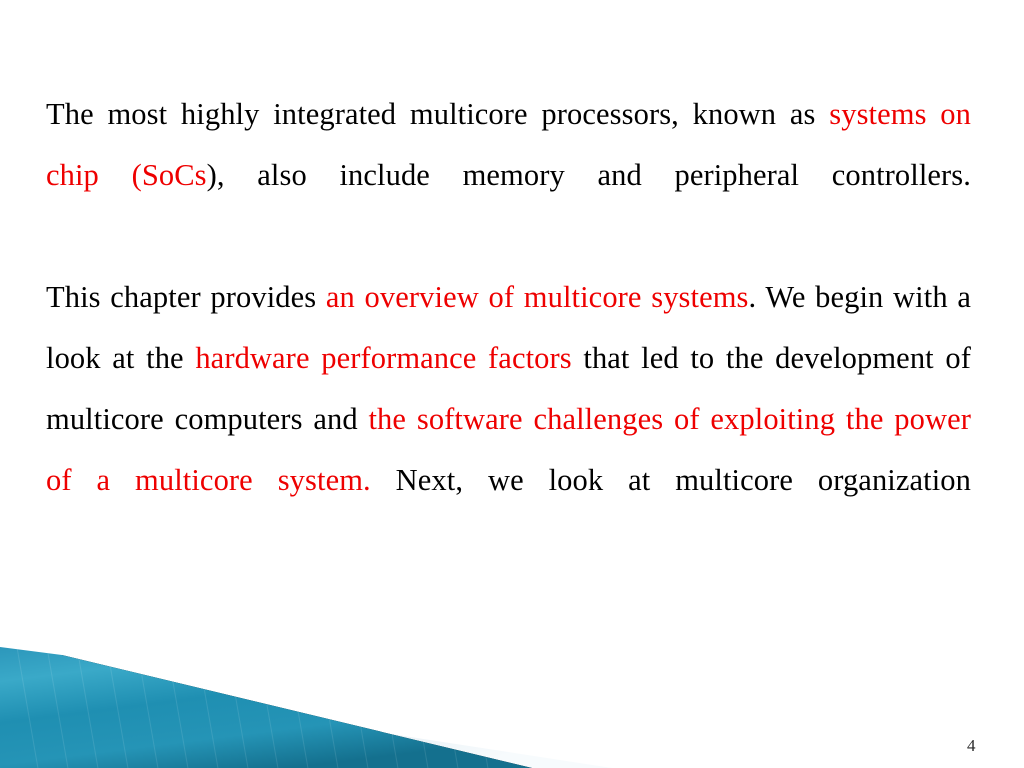 Image resolution: width=1024 pixels, height=768 pixels. Describe the element at coordinates (670, 480) in the screenshot. I see `text-run: Next, we look at multicore organization` at that location.